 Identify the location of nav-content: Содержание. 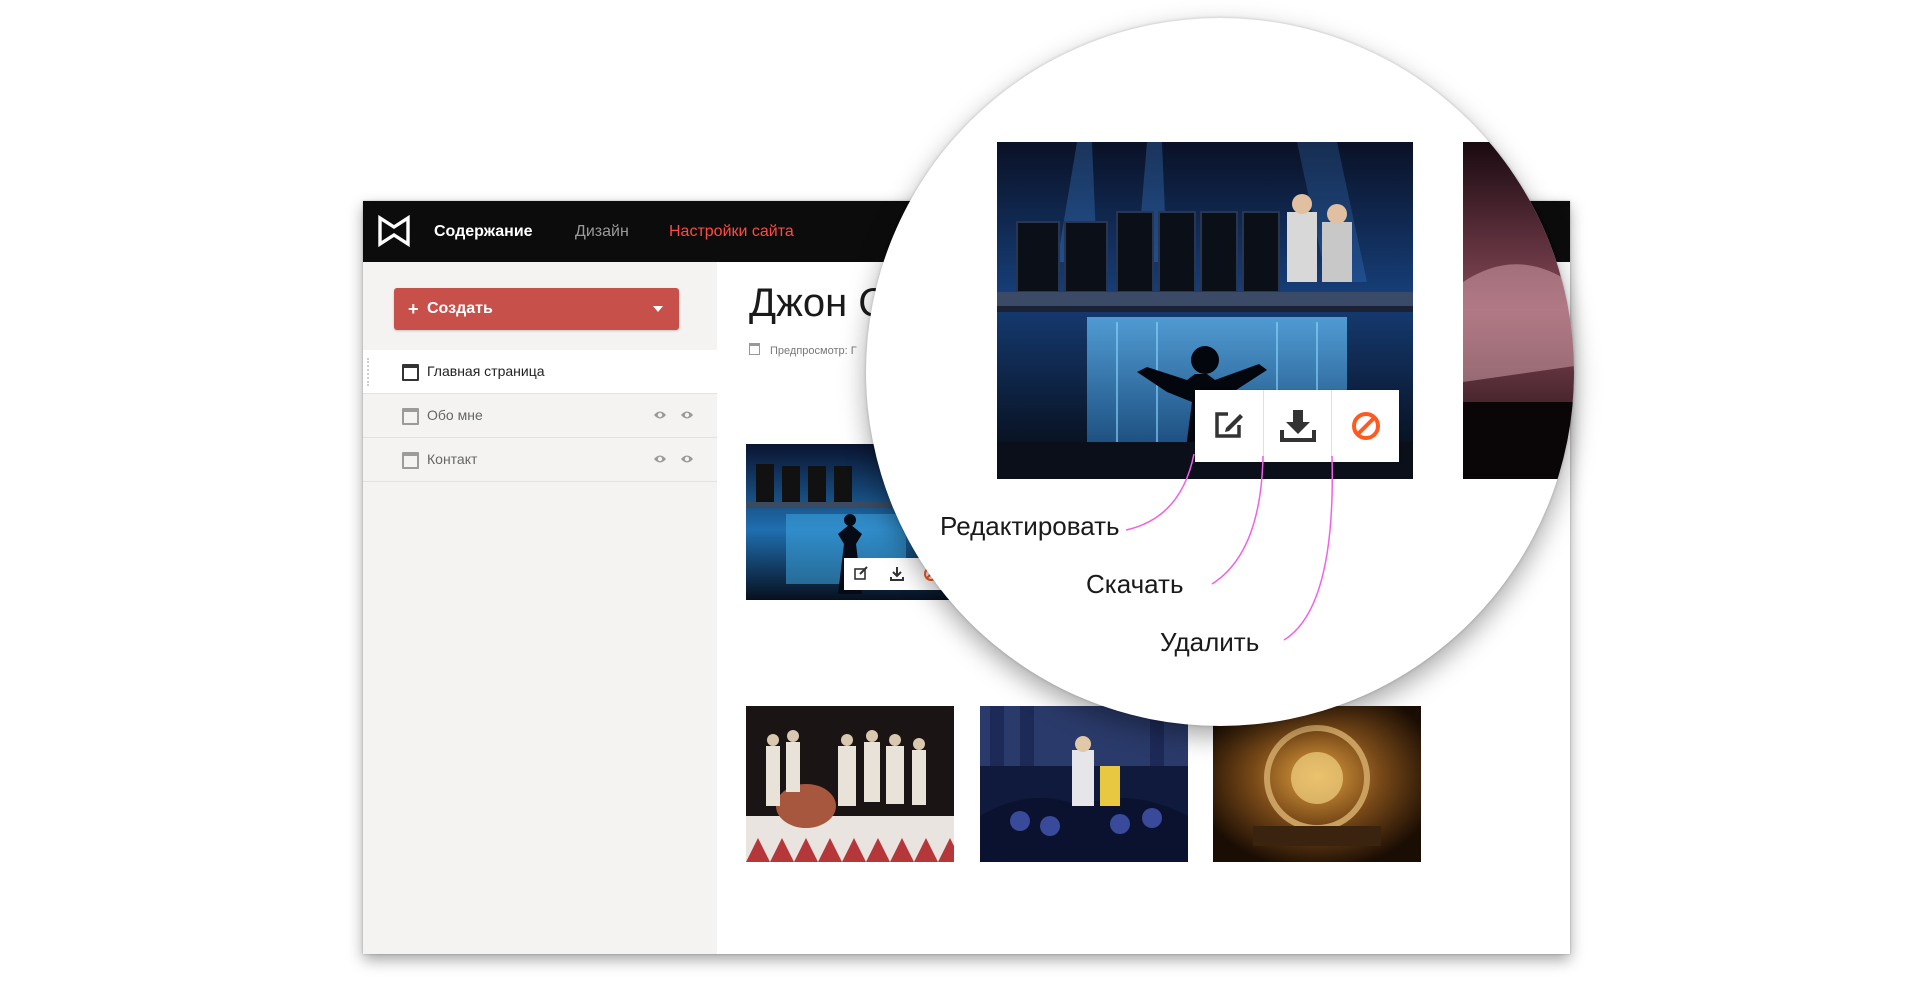
(483, 231).